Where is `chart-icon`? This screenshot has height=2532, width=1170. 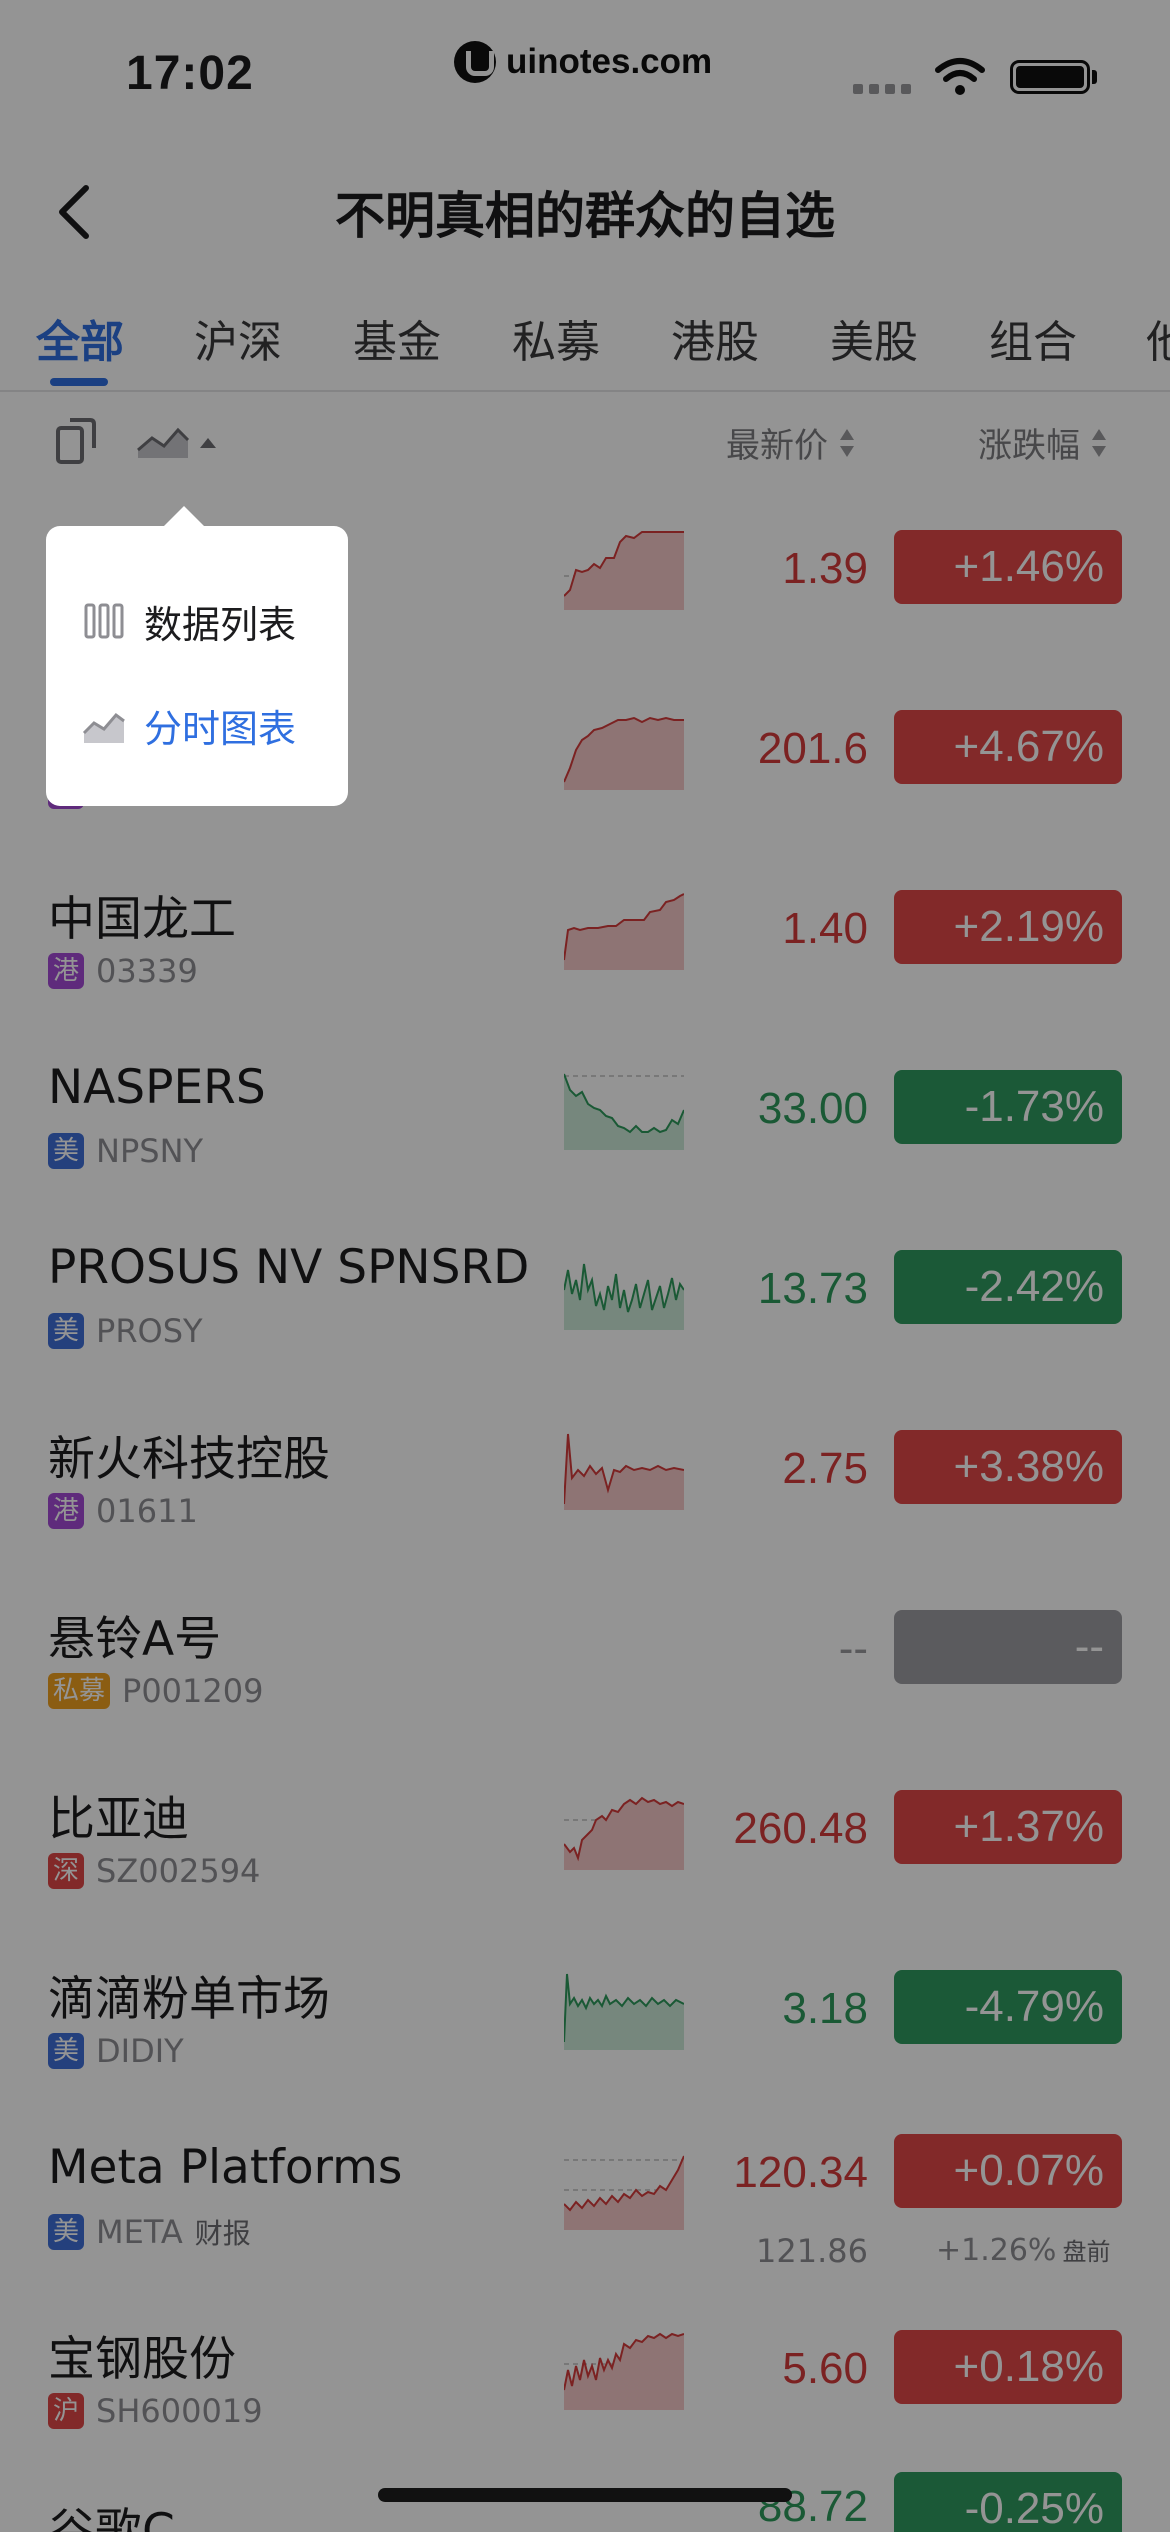 chart-icon is located at coordinates (103, 727).